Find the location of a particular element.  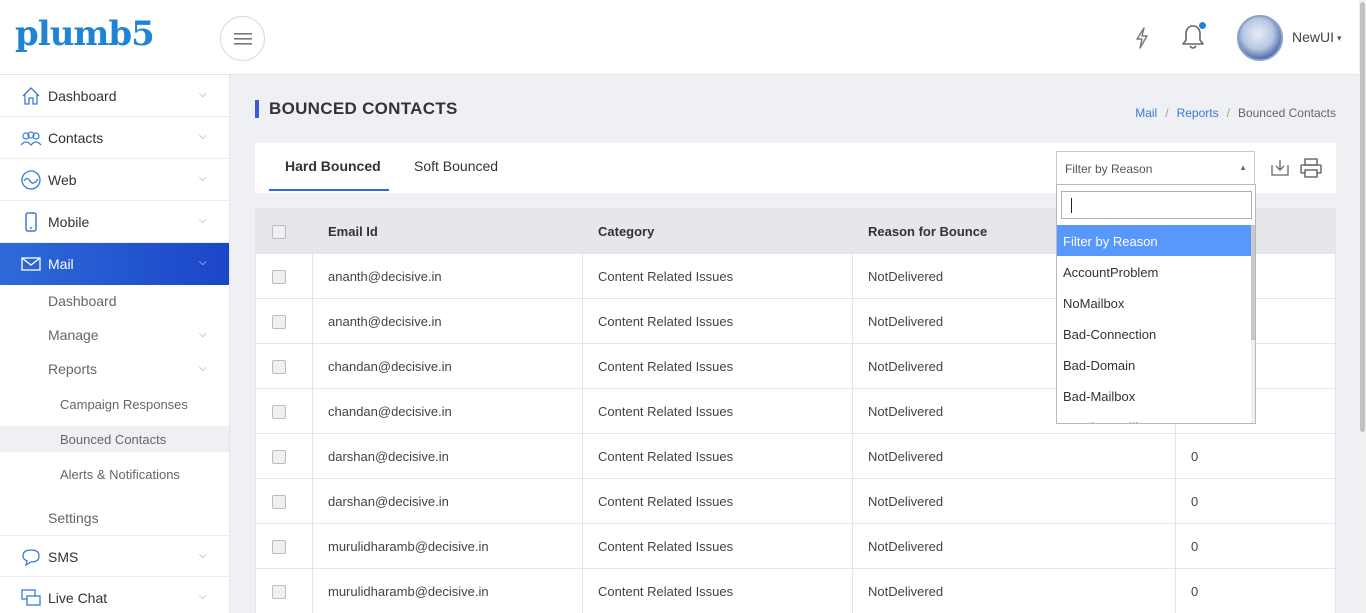

sidebar-sub-campaign-responses: Campaign Responses is located at coordinates (114, 404).